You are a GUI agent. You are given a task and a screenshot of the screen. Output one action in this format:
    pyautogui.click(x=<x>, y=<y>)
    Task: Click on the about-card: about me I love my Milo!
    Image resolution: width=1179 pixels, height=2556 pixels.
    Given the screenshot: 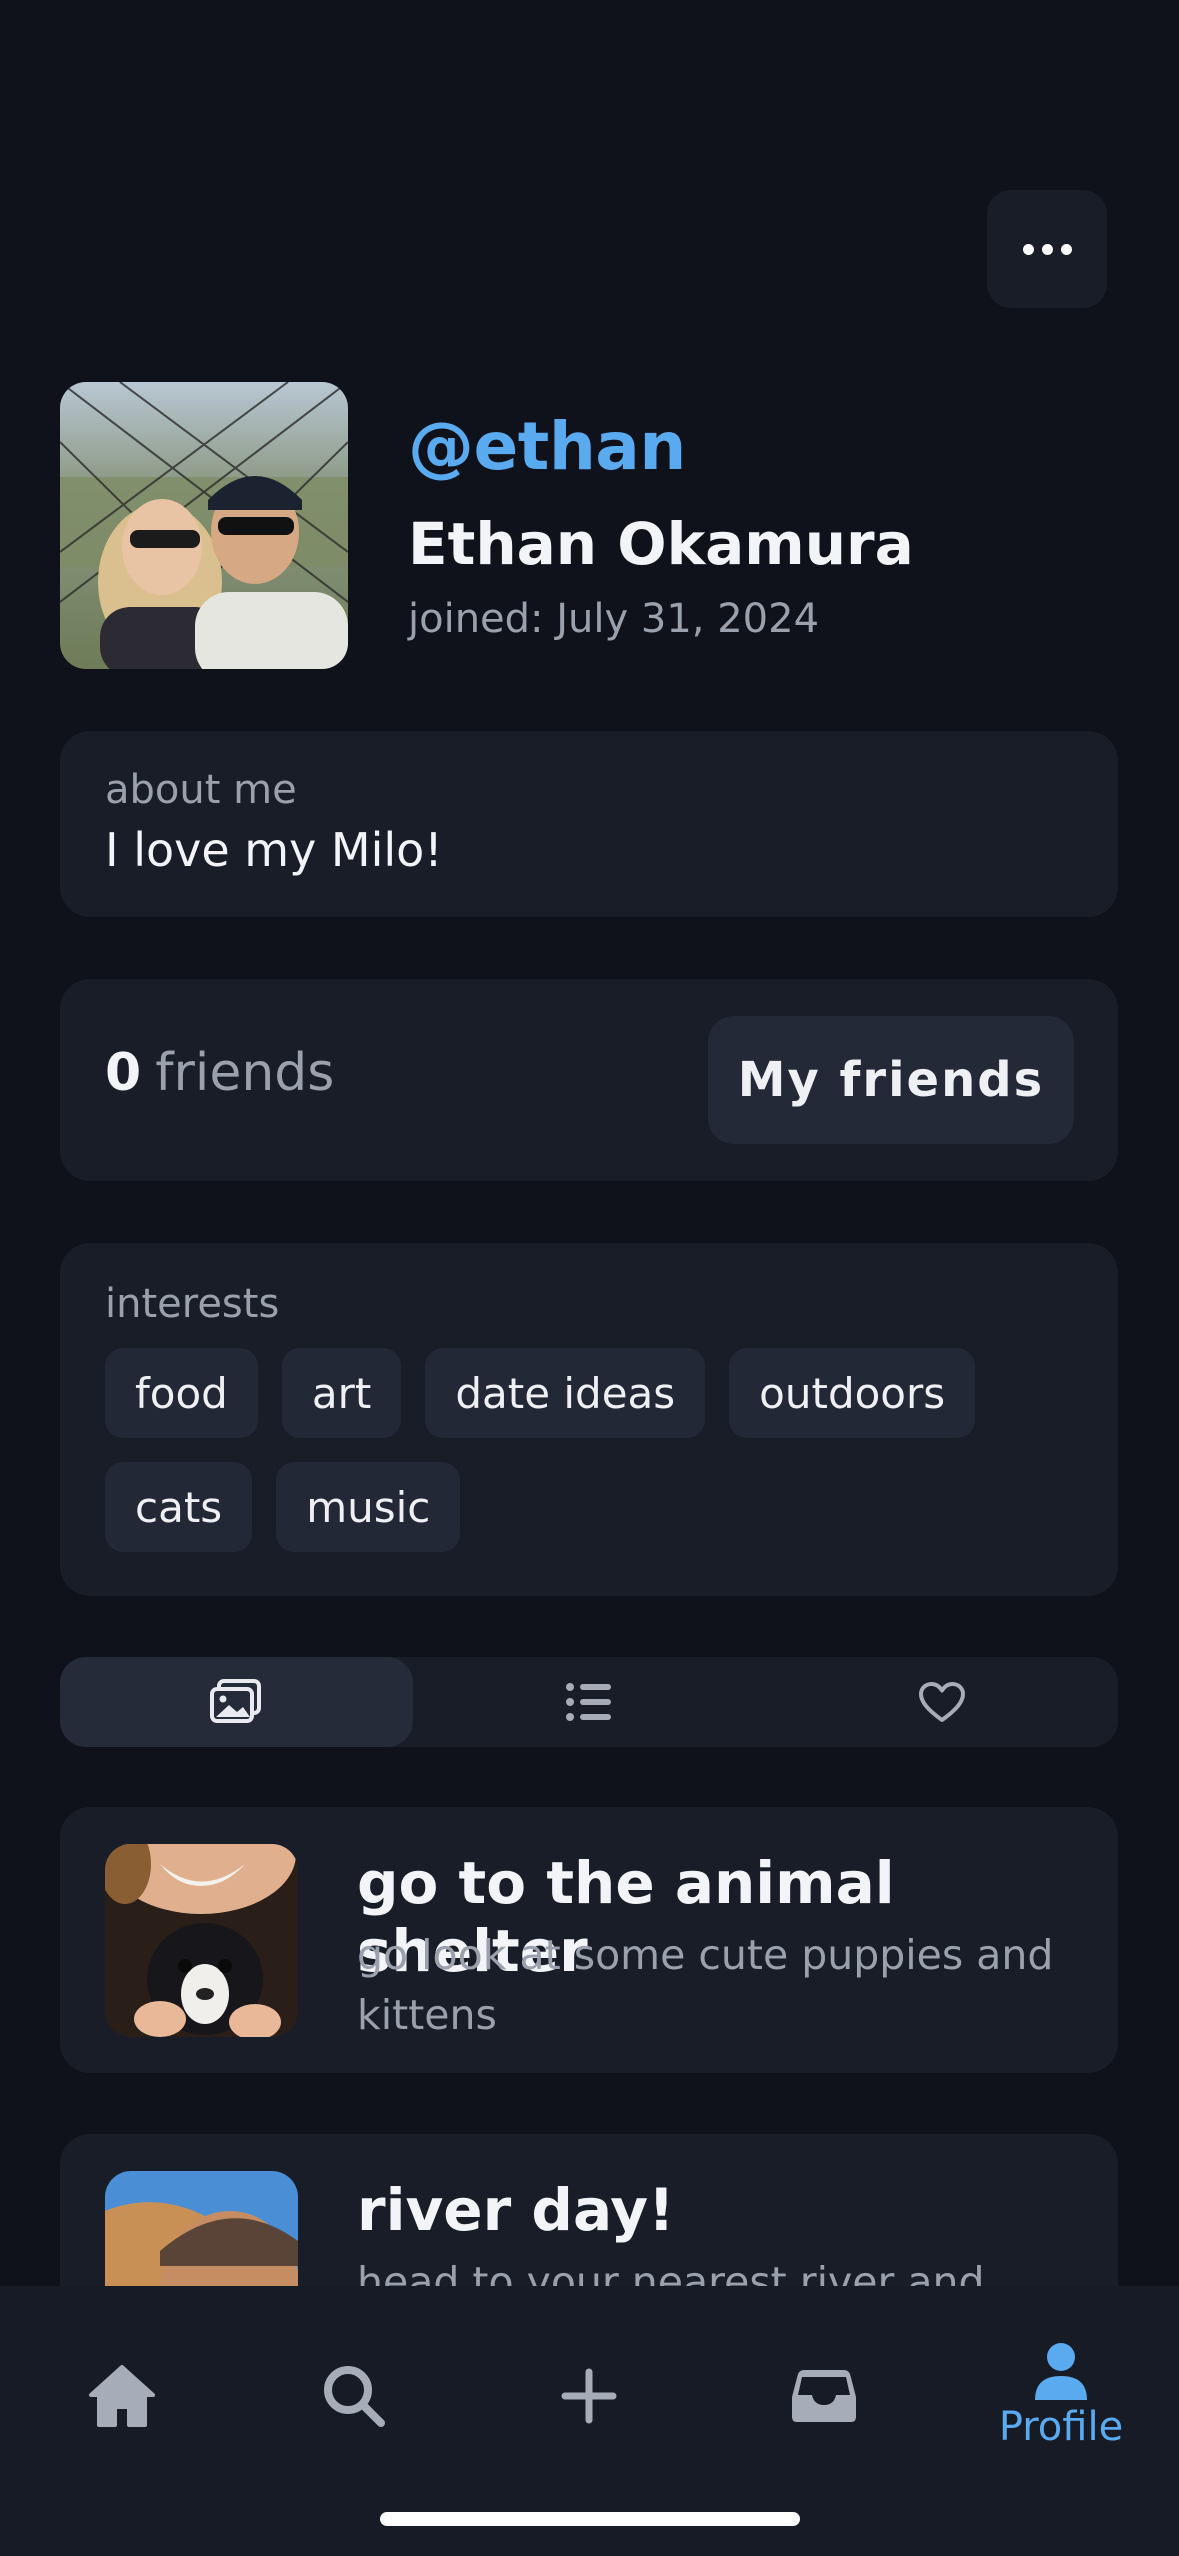 What is the action you would take?
    pyautogui.click(x=589, y=824)
    